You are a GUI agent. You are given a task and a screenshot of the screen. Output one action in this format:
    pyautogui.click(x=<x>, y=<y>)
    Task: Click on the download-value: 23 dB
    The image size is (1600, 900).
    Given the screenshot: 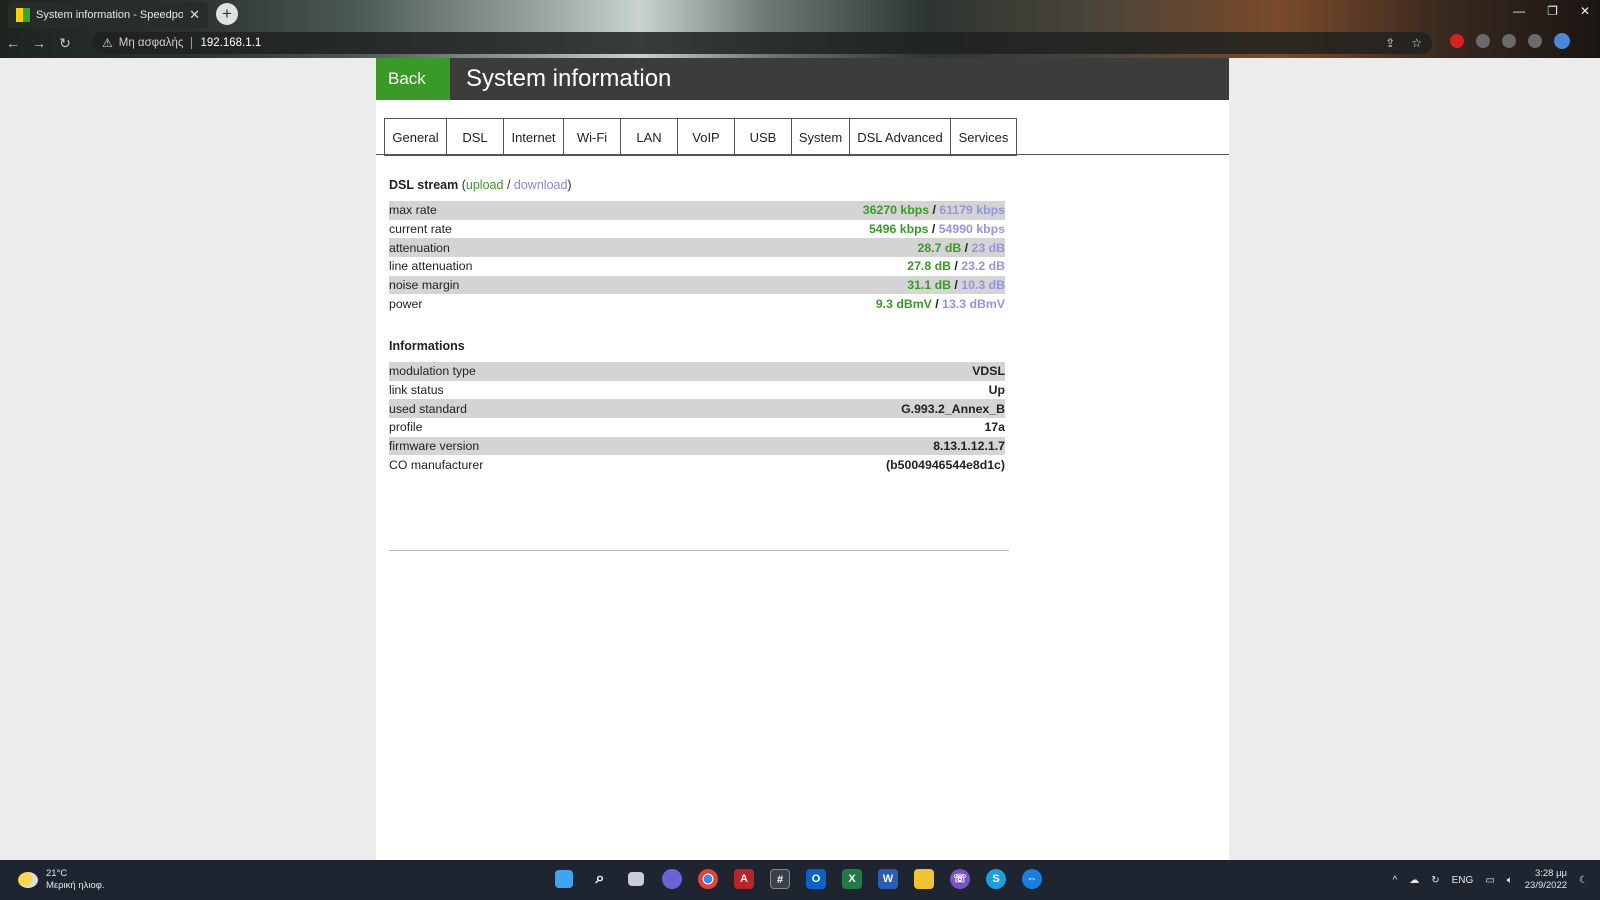 What is the action you would take?
    pyautogui.click(x=988, y=247)
    